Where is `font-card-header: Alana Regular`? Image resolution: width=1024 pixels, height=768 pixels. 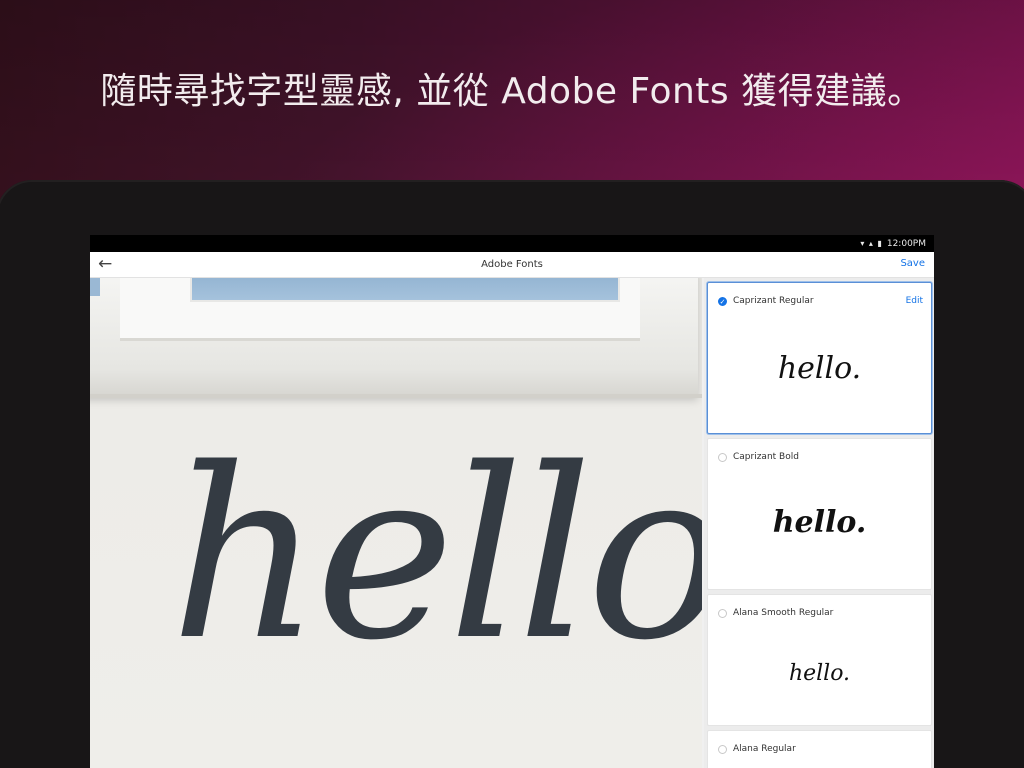 font-card-header: Alana Regular is located at coordinates (757, 749).